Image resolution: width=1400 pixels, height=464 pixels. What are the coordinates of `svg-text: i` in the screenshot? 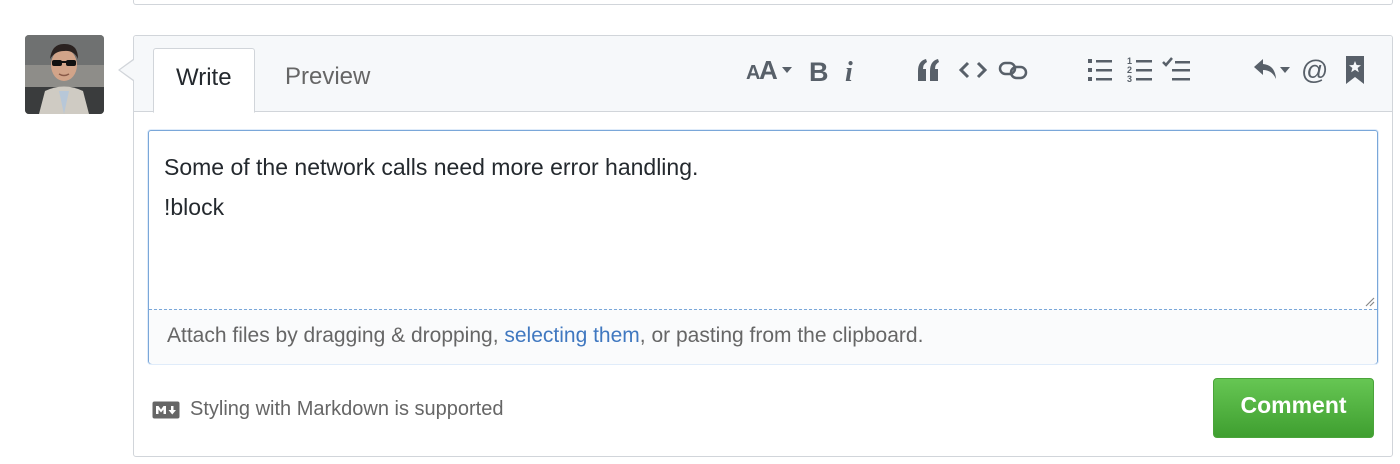 It's located at (849, 71).